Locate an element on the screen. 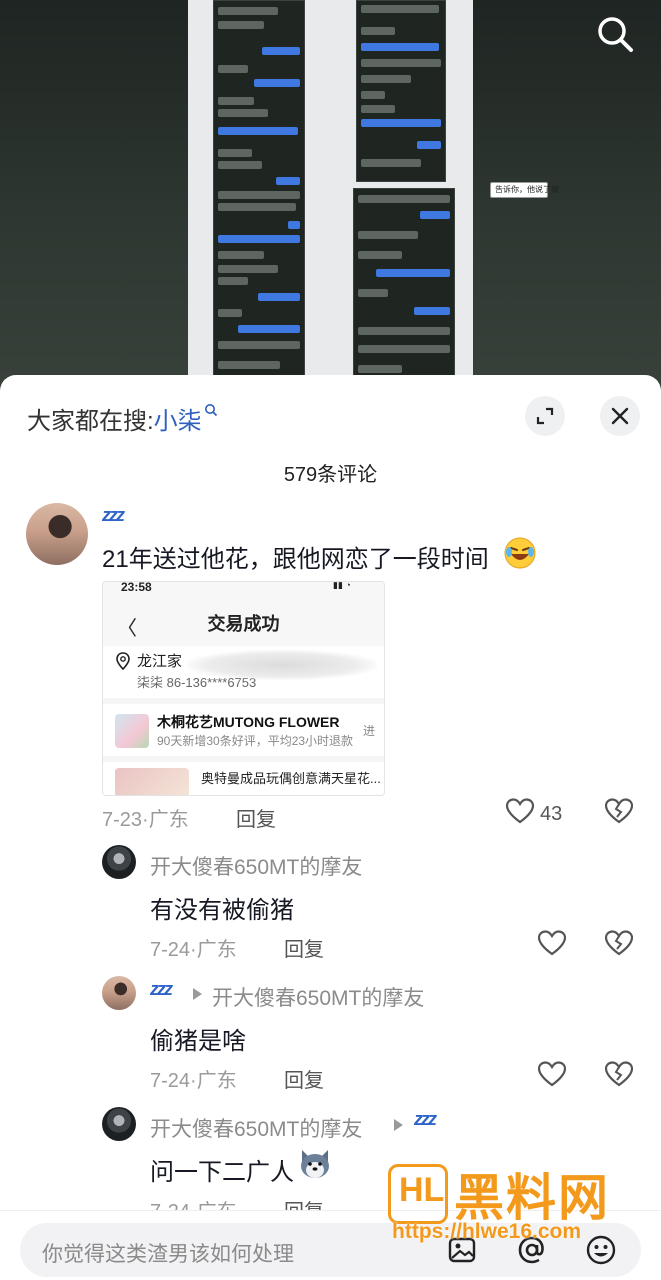  order-title: 交易成功 is located at coordinates (243, 624).